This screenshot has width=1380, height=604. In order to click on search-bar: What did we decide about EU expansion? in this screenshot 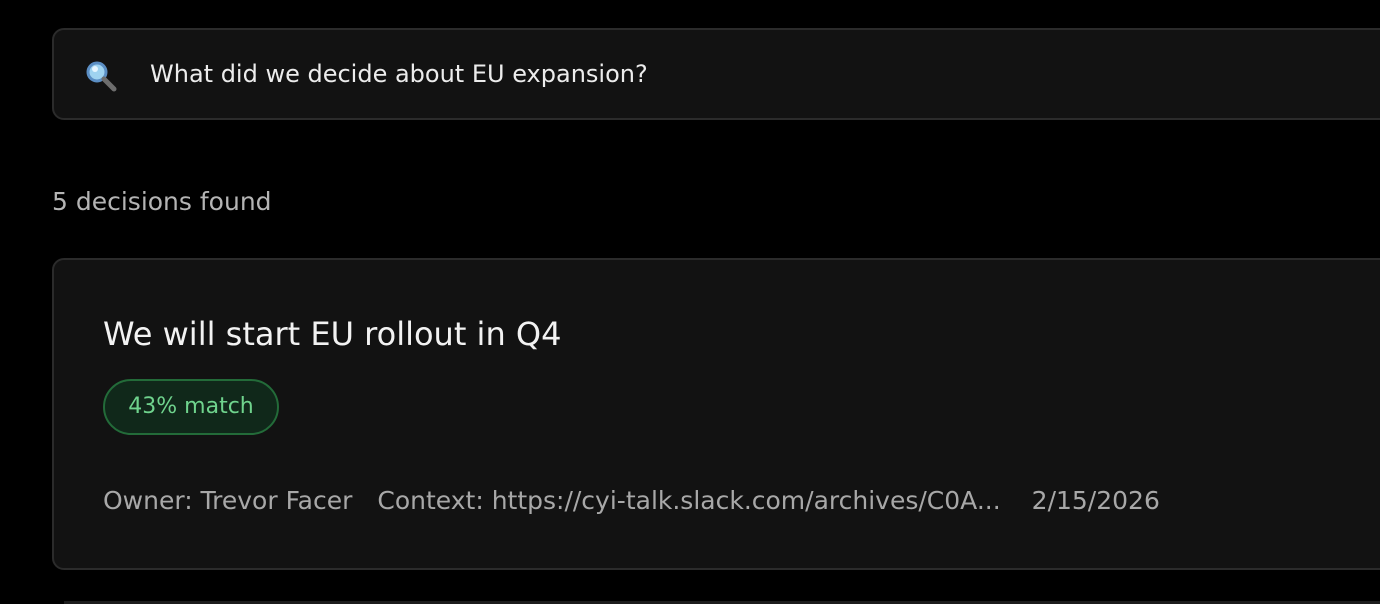, I will do `click(716, 74)`.